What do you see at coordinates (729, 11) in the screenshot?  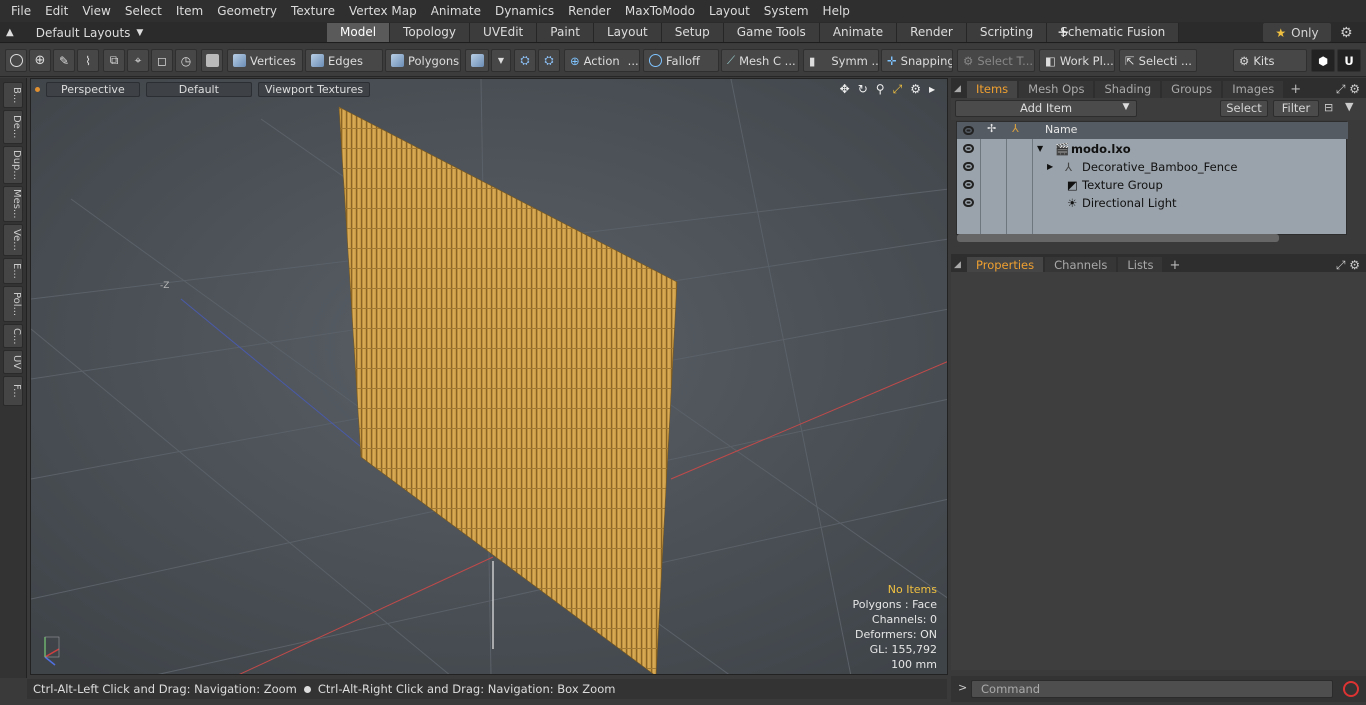 I see `menu-layout: Layout` at bounding box center [729, 11].